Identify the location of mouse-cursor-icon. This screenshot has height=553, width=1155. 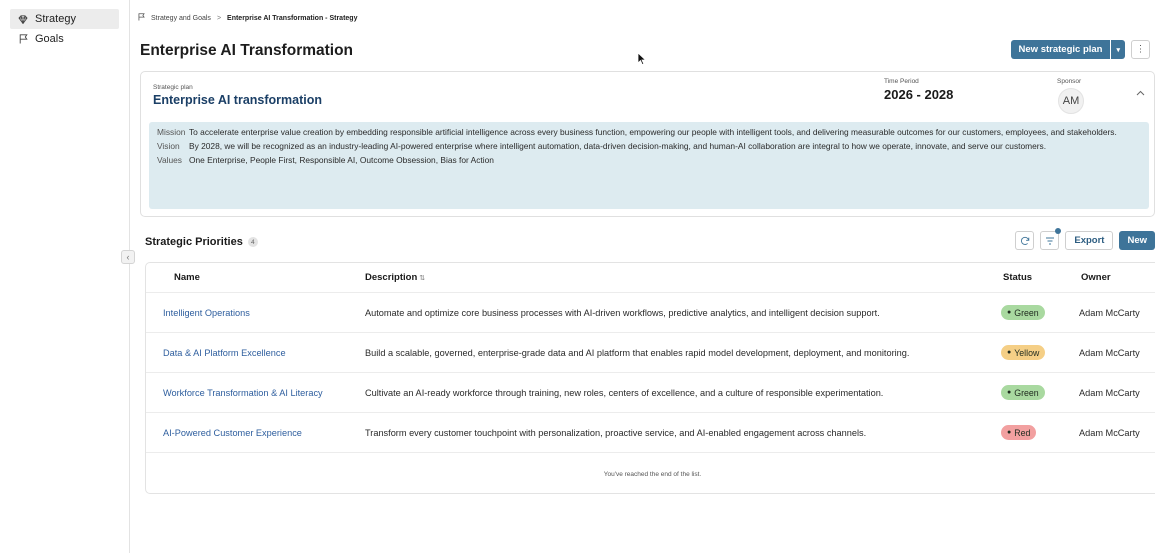
(642, 61).